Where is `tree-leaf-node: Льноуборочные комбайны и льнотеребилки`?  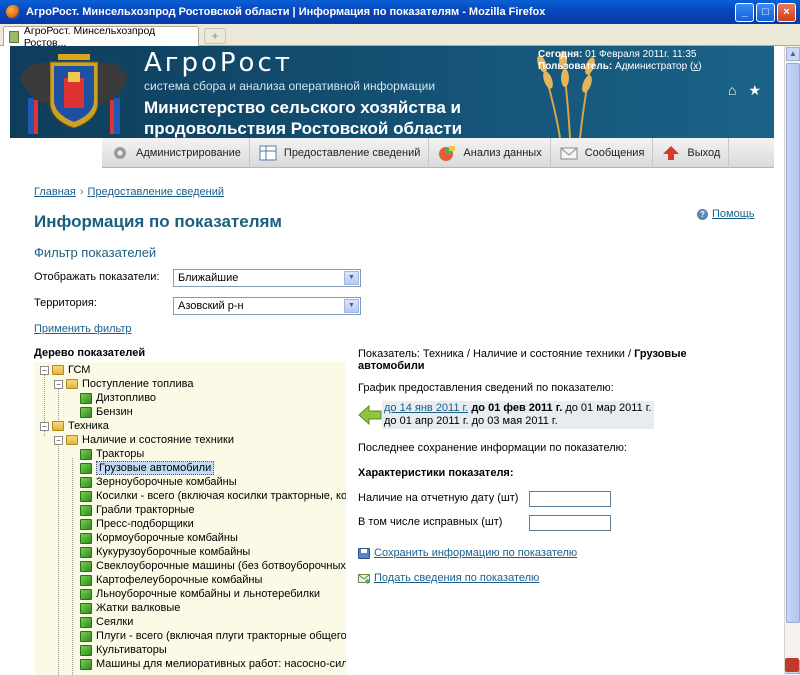
tree-leaf-node: Льноуборочные комбайны и льнотеребилки is located at coordinates (194, 594).